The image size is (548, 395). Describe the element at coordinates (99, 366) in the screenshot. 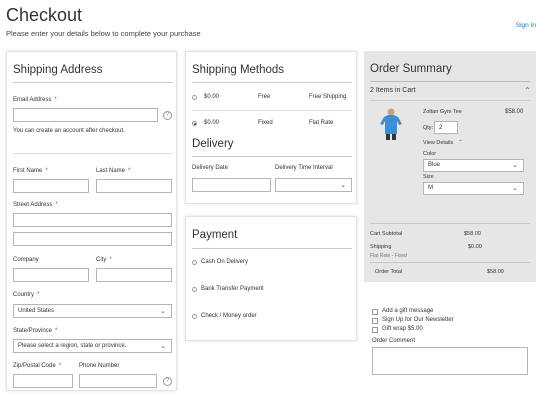

I see `phone-label: Phone Number` at that location.